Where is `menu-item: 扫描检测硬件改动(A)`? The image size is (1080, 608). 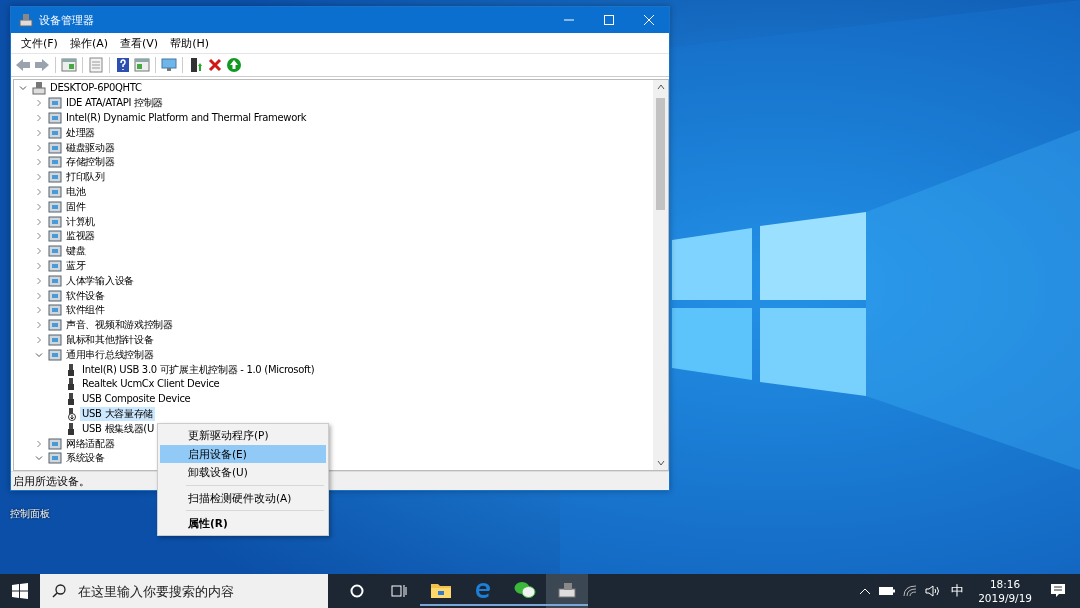
menu-item: 扫描检测硬件改动(A) is located at coordinates (243, 497).